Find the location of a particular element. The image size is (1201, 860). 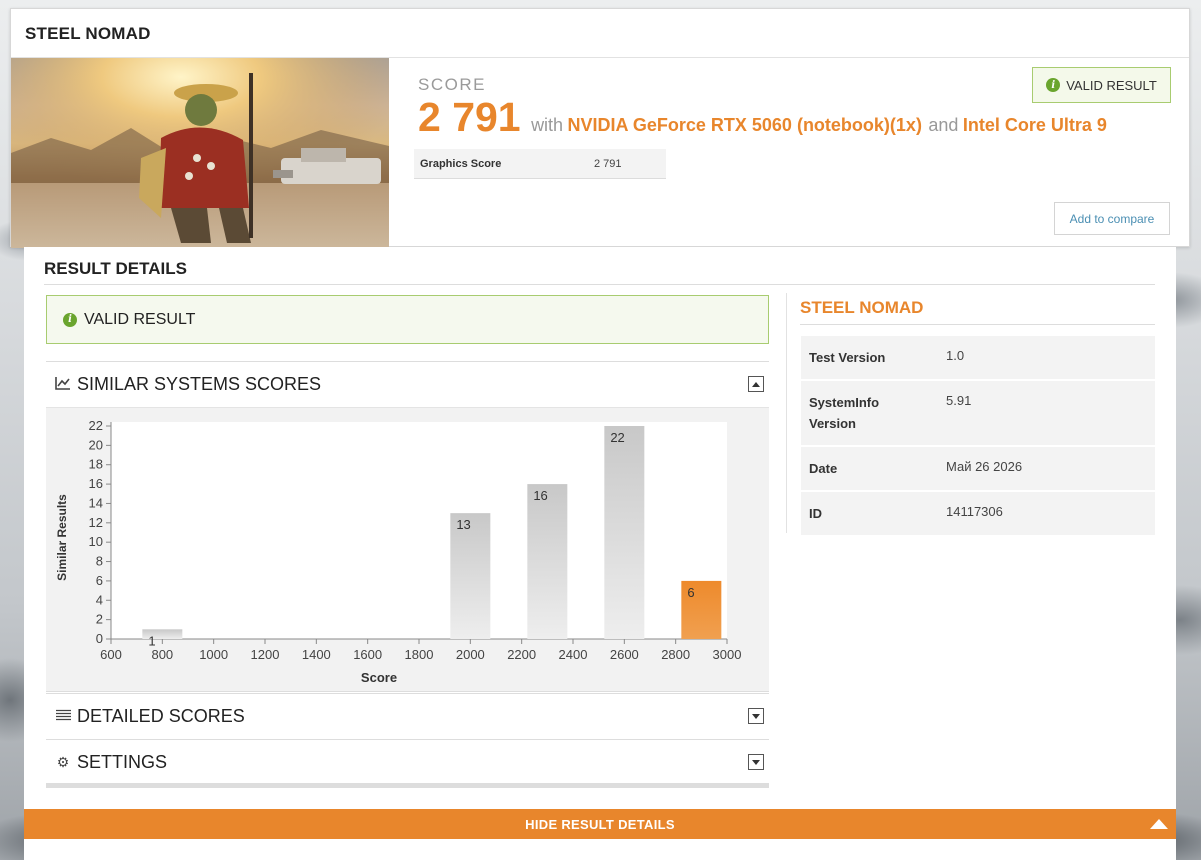

and-text: and is located at coordinates (943, 125).